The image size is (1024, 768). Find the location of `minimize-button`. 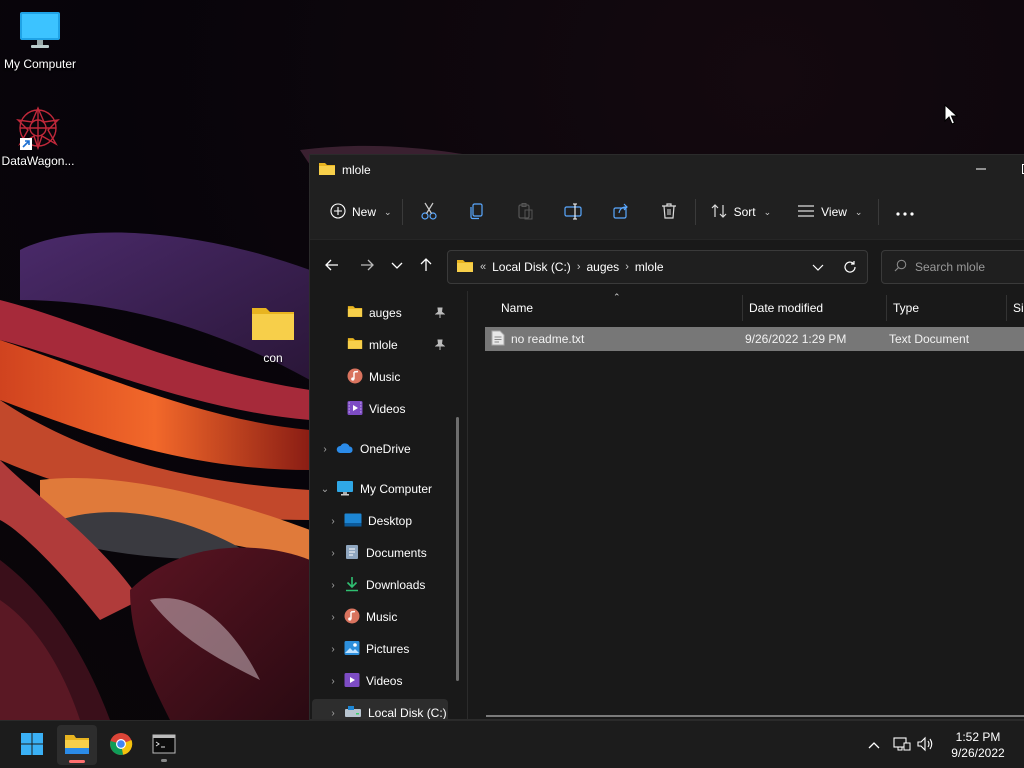

minimize-button is located at coordinates (981, 170).